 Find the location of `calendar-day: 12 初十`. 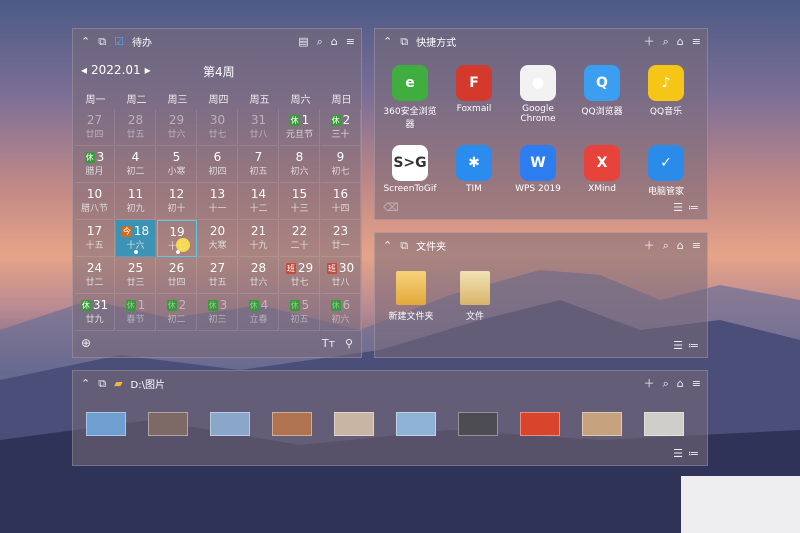

calendar-day: 12 初十 is located at coordinates (177, 201).